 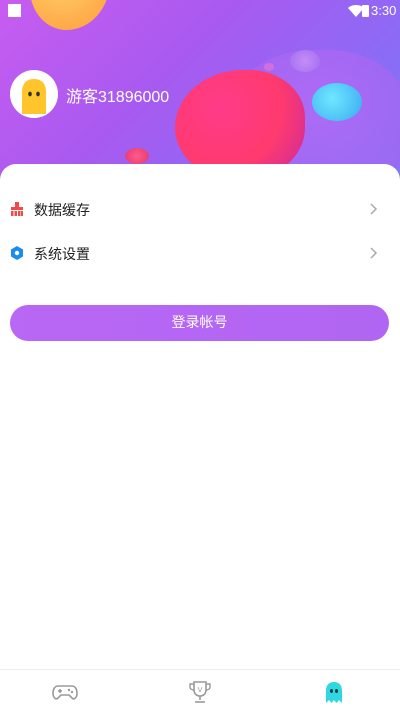 I want to click on nav-tab-games, so click(x=65, y=692).